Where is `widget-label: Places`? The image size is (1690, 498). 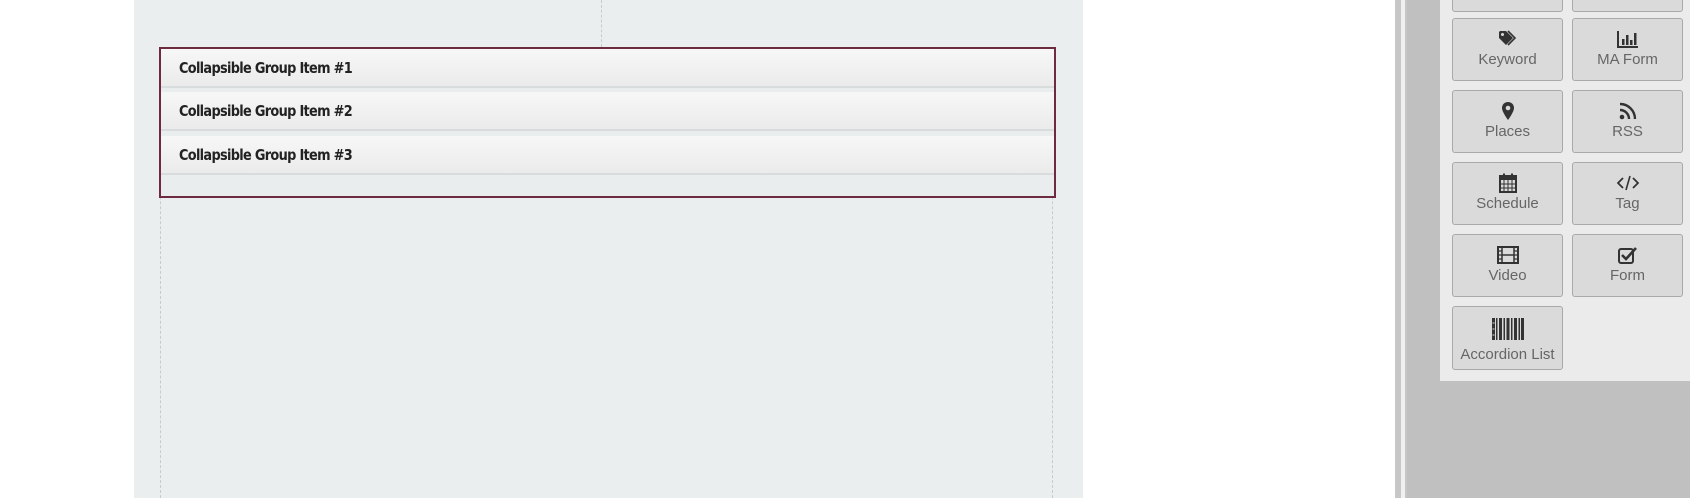 widget-label: Places is located at coordinates (1507, 131).